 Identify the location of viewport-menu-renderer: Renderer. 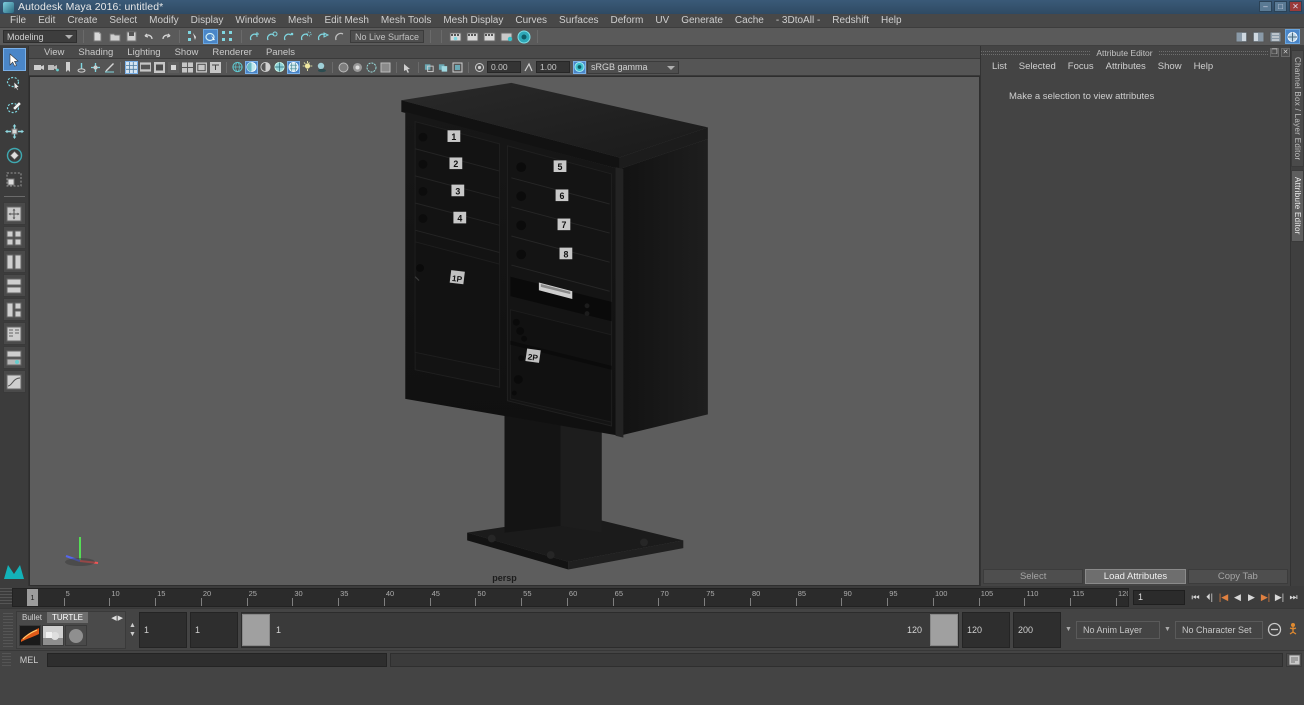
(232, 52).